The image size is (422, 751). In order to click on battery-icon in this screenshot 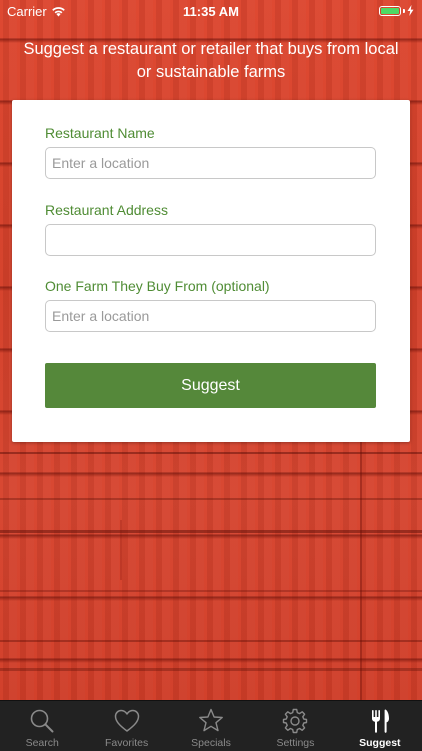, I will do `click(390, 10)`.